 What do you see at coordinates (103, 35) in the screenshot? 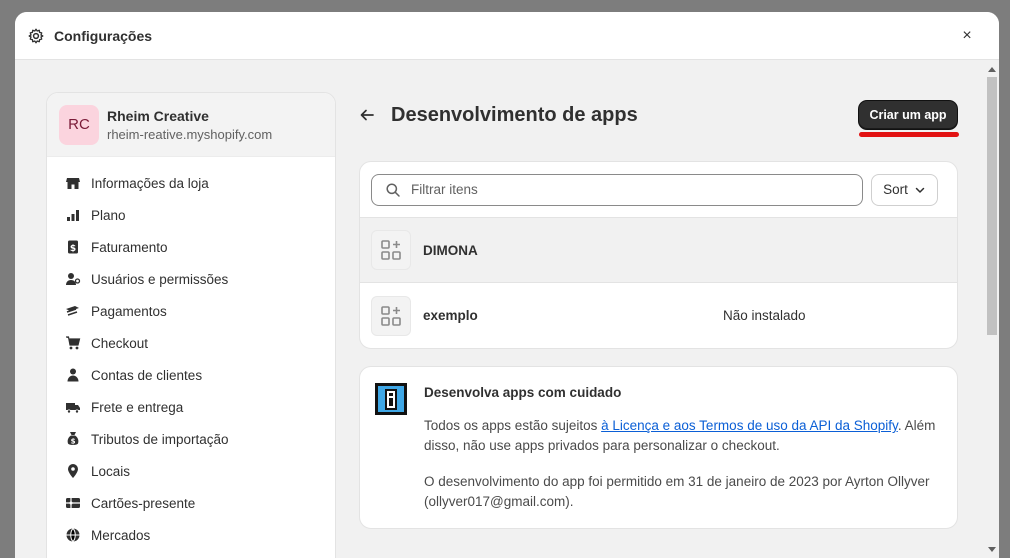
I see `modal-title: Configurações` at bounding box center [103, 35].